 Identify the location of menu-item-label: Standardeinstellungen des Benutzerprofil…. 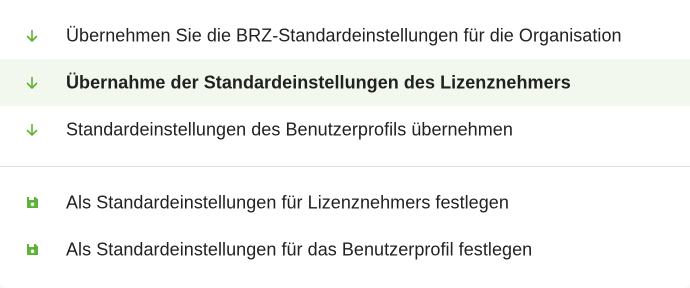
(289, 129).